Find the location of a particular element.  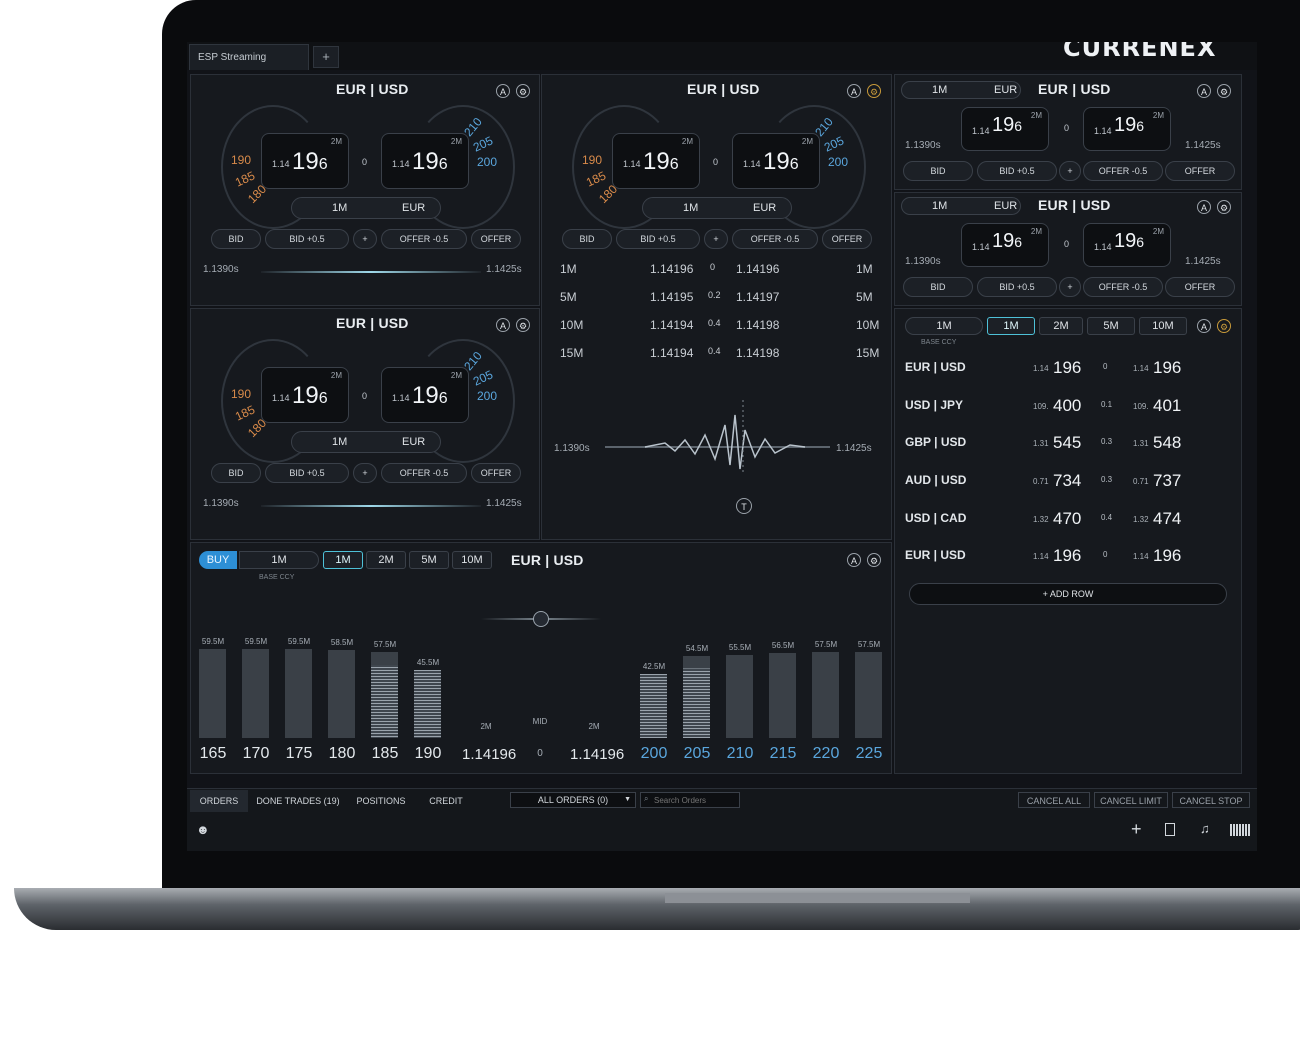

tab-orders: ORDERS is located at coordinates (219, 801).